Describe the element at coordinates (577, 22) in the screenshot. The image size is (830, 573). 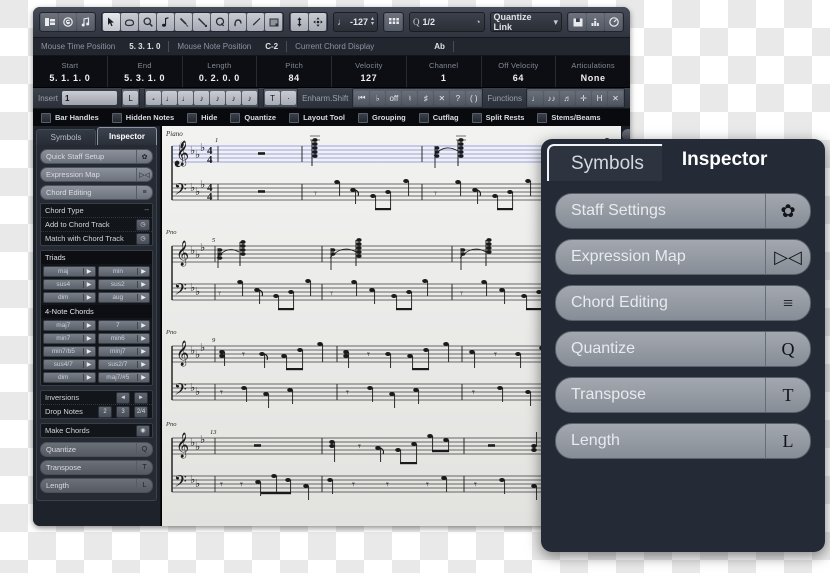
I see `open-device-icon` at that location.